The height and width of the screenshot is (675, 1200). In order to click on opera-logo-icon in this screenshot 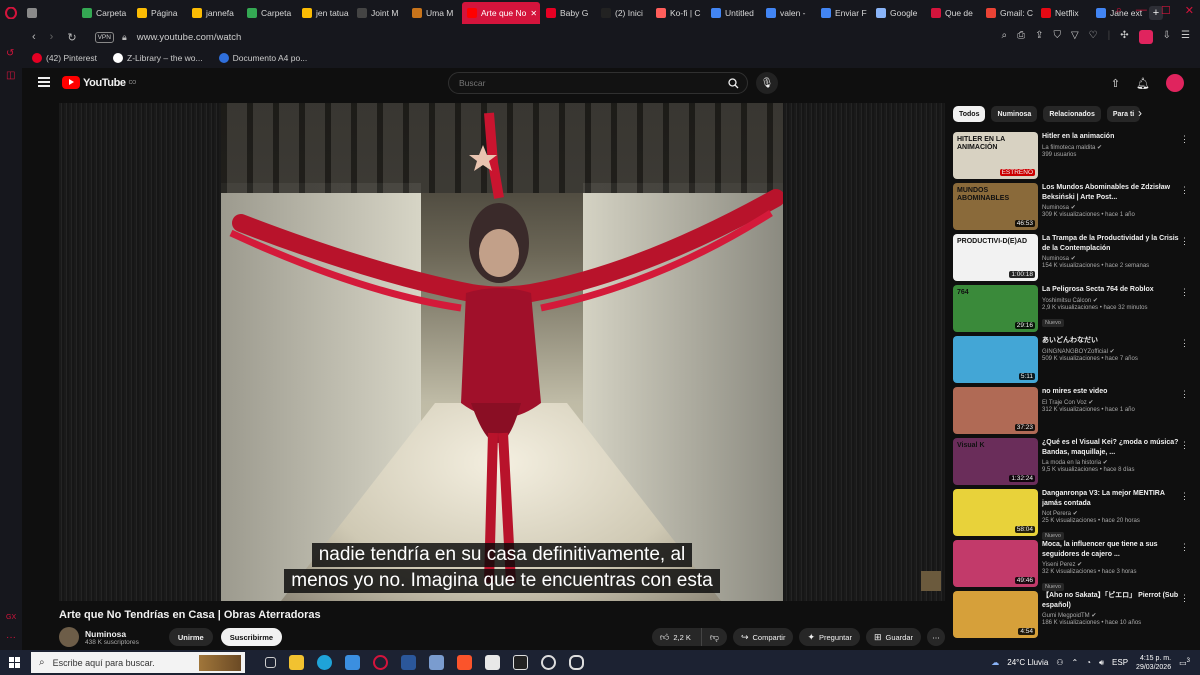, I will do `click(11, 13)`.